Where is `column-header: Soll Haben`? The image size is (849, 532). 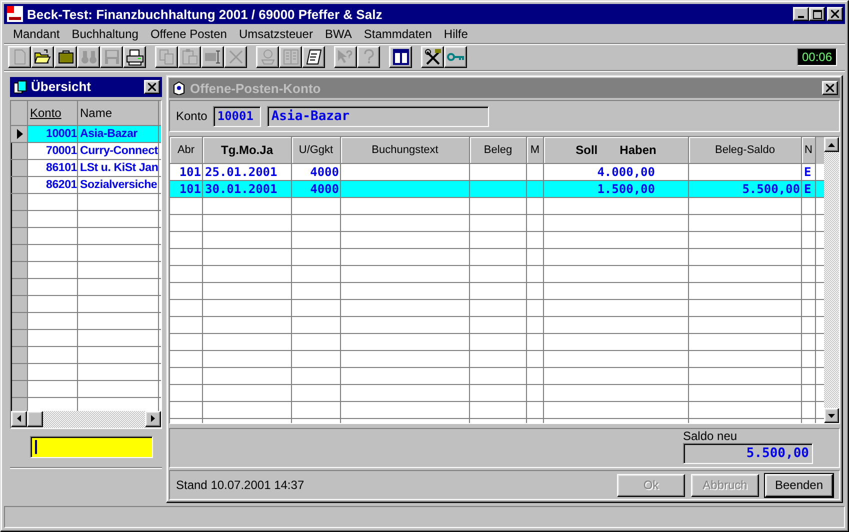 column-header: Soll Haben is located at coordinates (616, 150).